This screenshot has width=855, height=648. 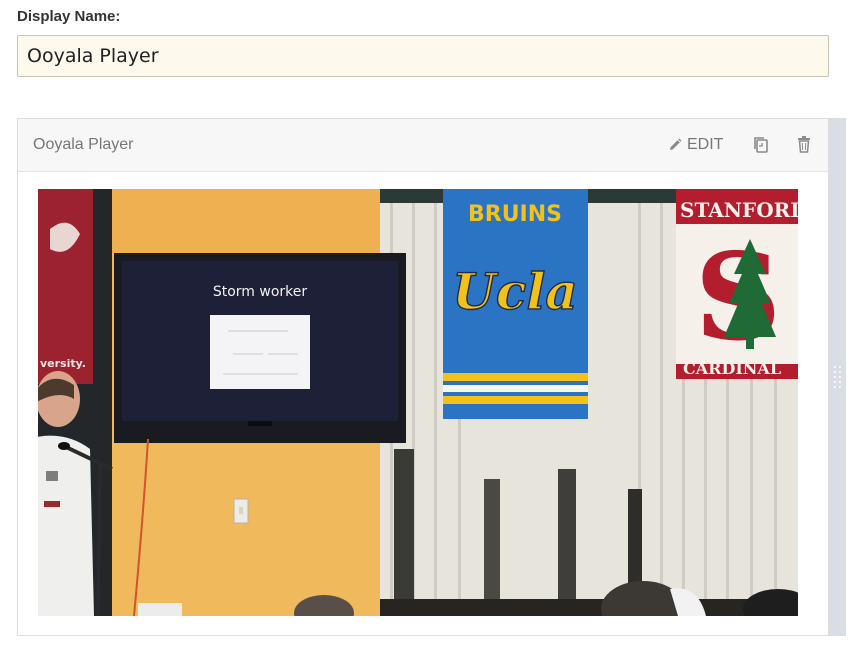 What do you see at coordinates (515, 214) in the screenshot?
I see `banner-ucla-top: BRUINS` at bounding box center [515, 214].